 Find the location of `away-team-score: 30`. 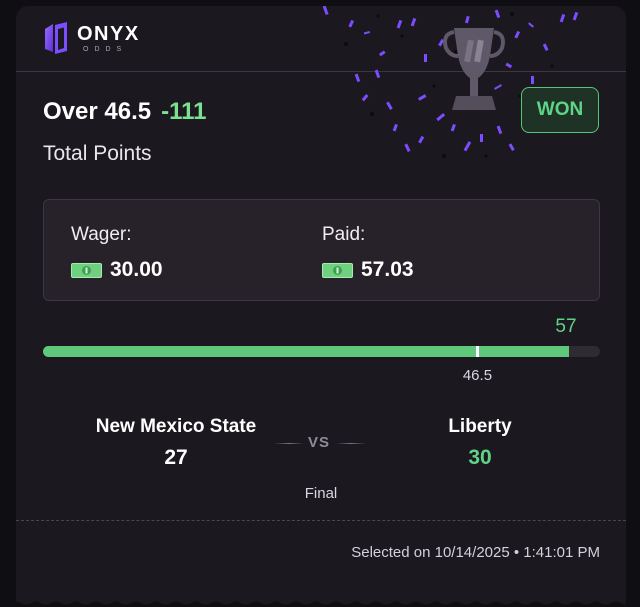

away-team-score: 30 is located at coordinates (480, 457).